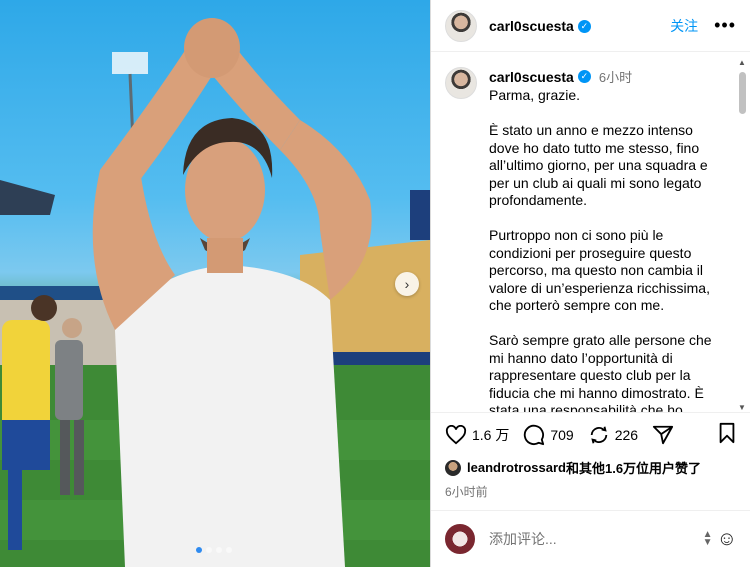  Describe the element at coordinates (460, 539) in the screenshot. I see `viewer-avatar` at that location.